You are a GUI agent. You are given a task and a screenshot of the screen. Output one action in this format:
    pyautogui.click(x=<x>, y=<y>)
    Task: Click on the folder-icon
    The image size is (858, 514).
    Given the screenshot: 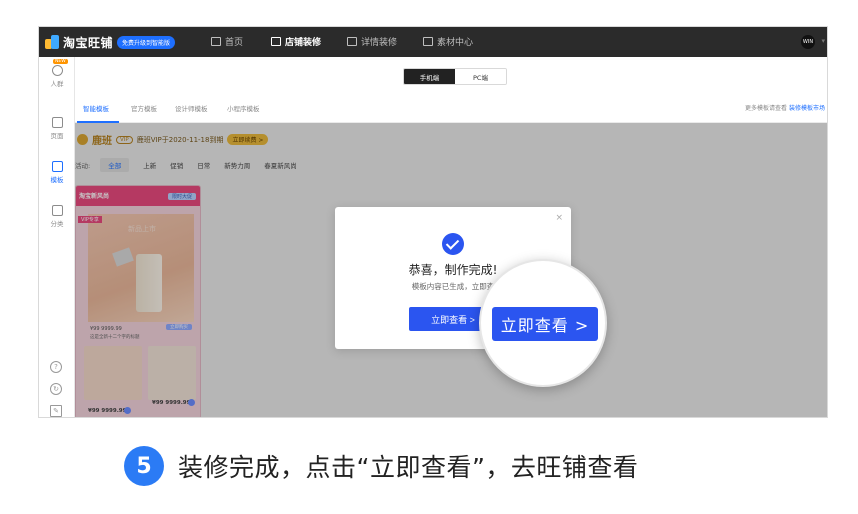 What is the action you would take?
    pyautogui.click(x=428, y=41)
    